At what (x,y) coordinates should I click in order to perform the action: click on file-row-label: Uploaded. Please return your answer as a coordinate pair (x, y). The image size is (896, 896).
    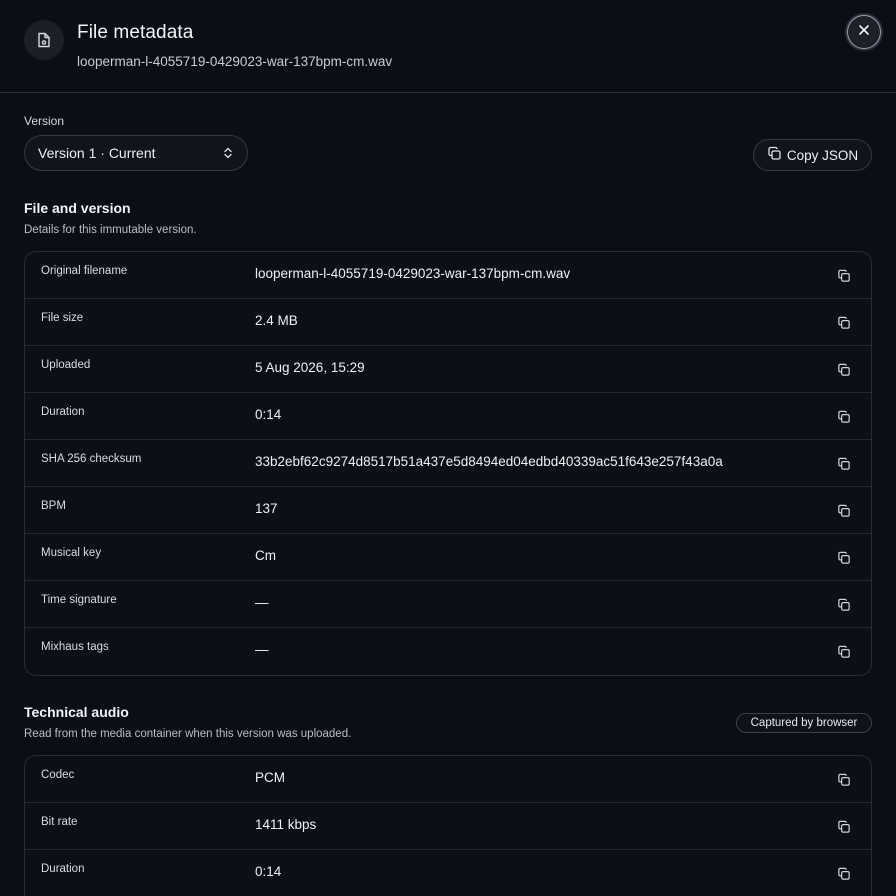
    Looking at the image, I should click on (66, 365).